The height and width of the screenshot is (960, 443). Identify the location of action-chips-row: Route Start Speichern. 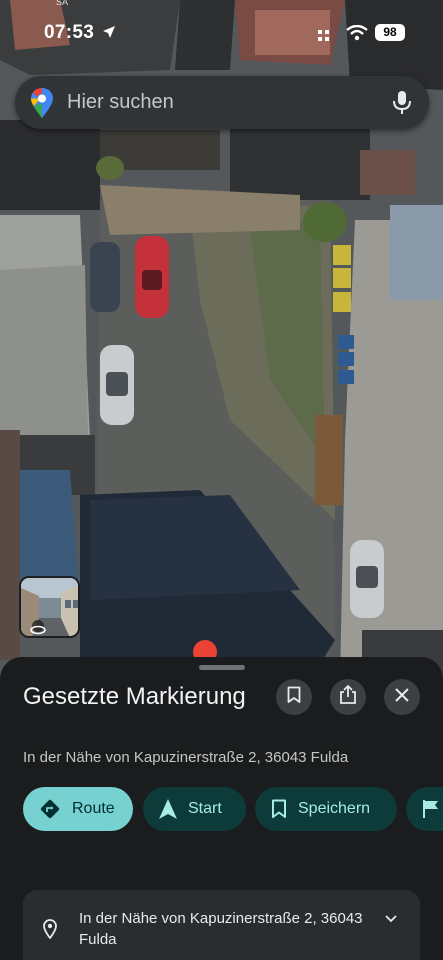
(233, 810).